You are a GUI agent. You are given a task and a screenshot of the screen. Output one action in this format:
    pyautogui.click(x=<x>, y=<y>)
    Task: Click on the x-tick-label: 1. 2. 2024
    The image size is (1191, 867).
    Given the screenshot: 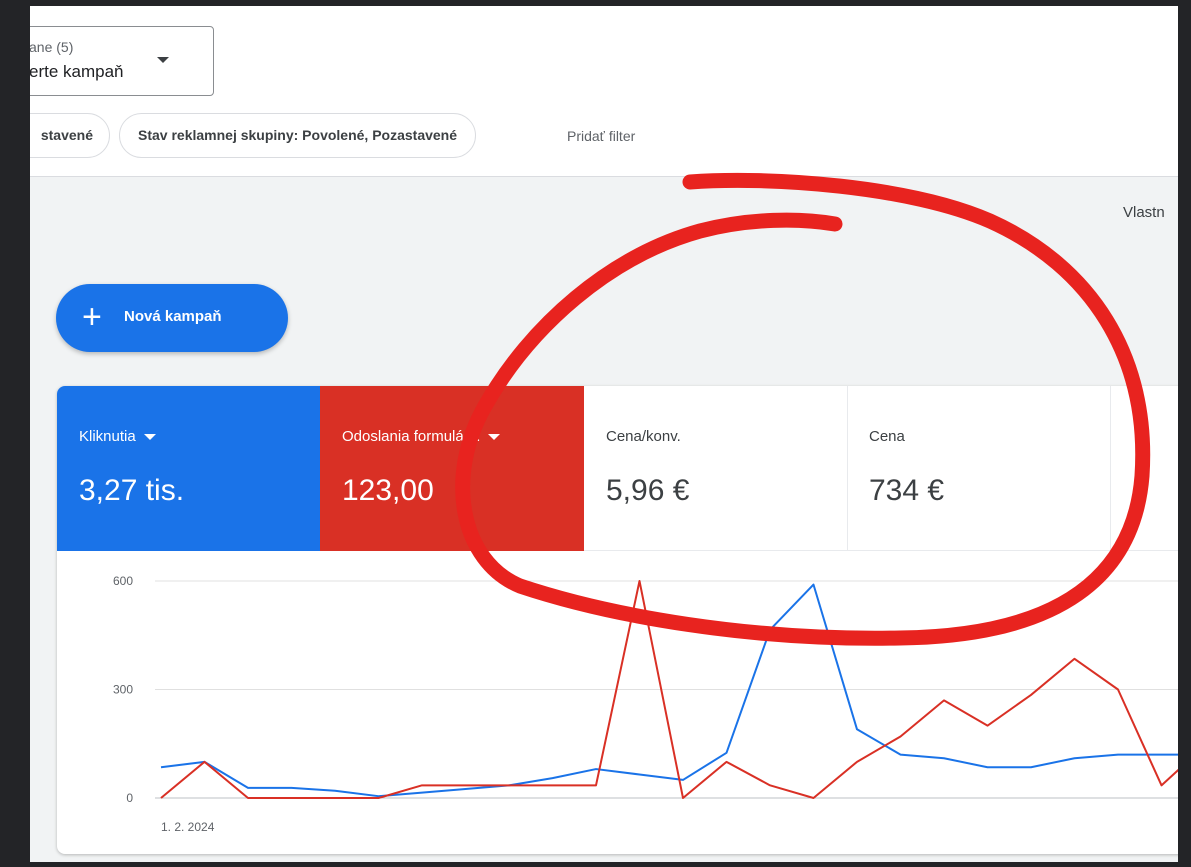 What is the action you would take?
    pyautogui.click(x=188, y=827)
    